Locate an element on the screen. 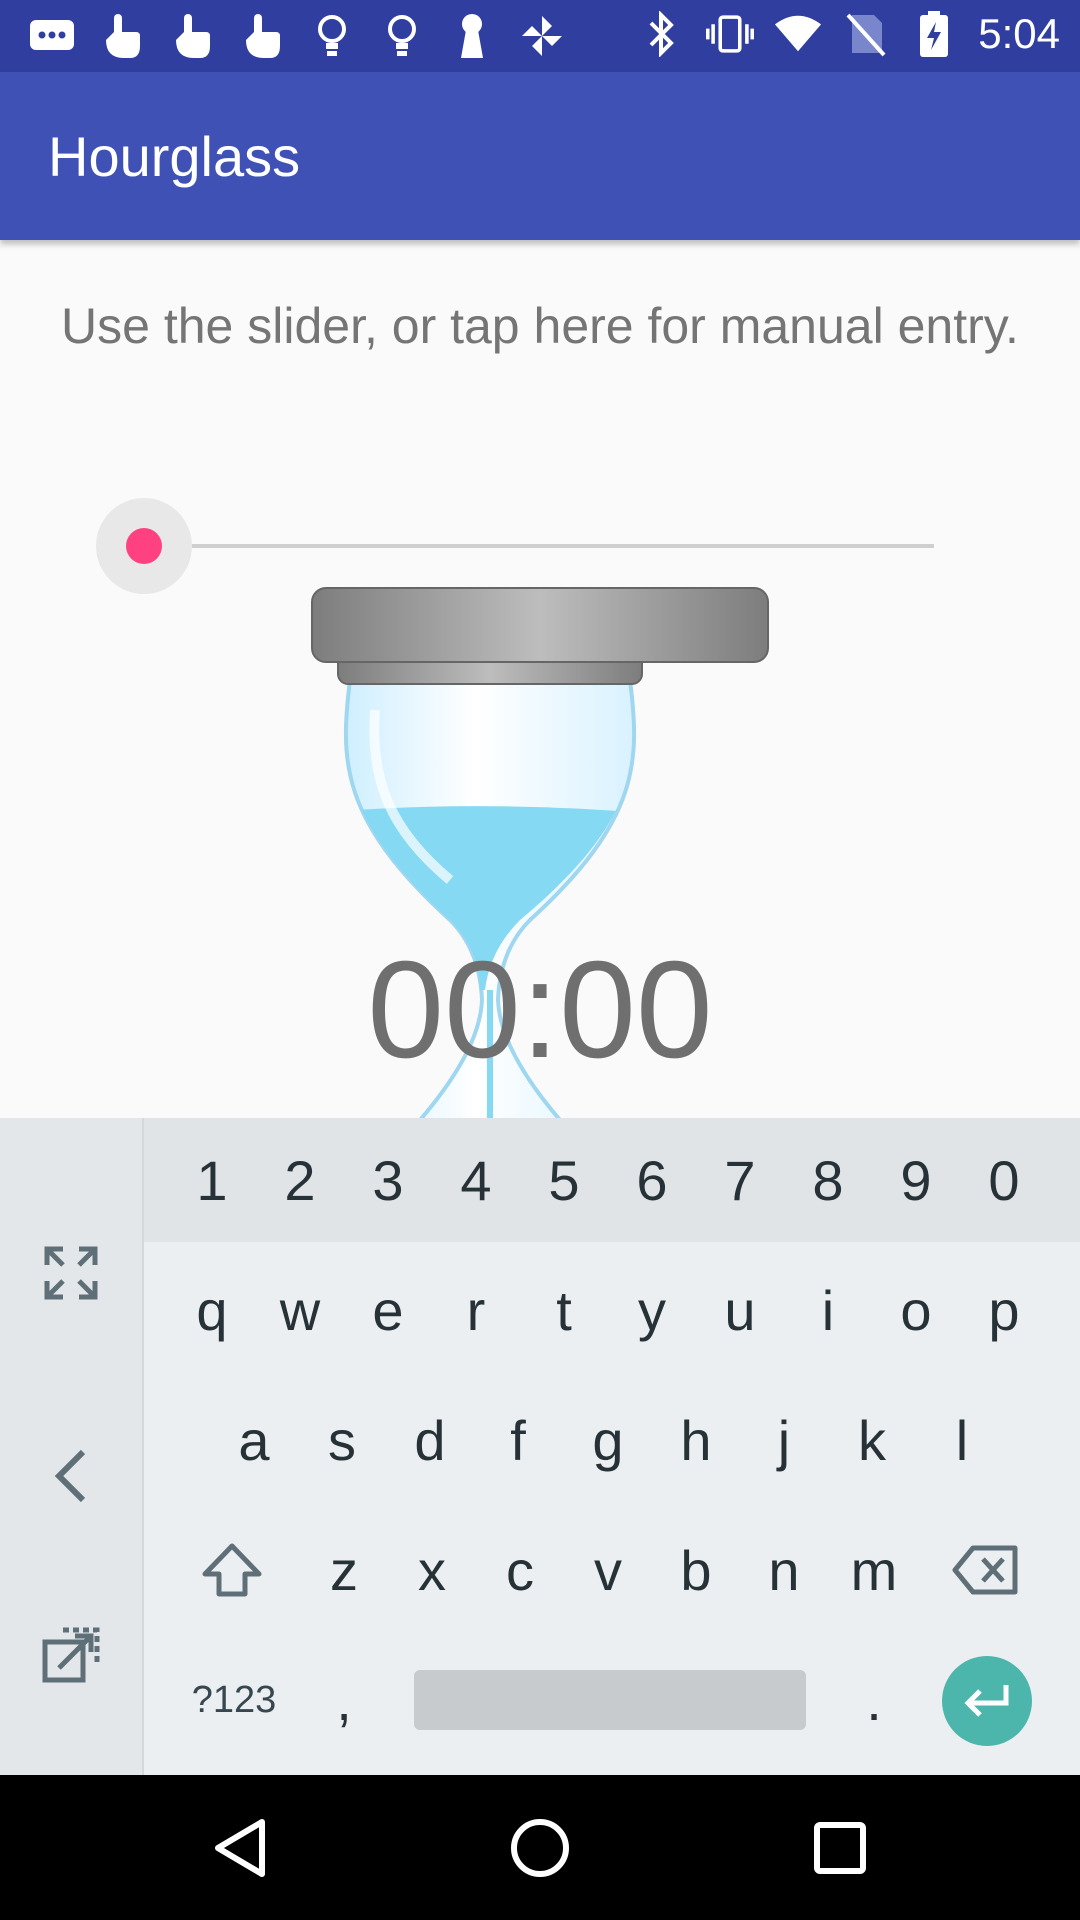 The image size is (1080, 1920). key-k: k is located at coordinates (872, 1440).